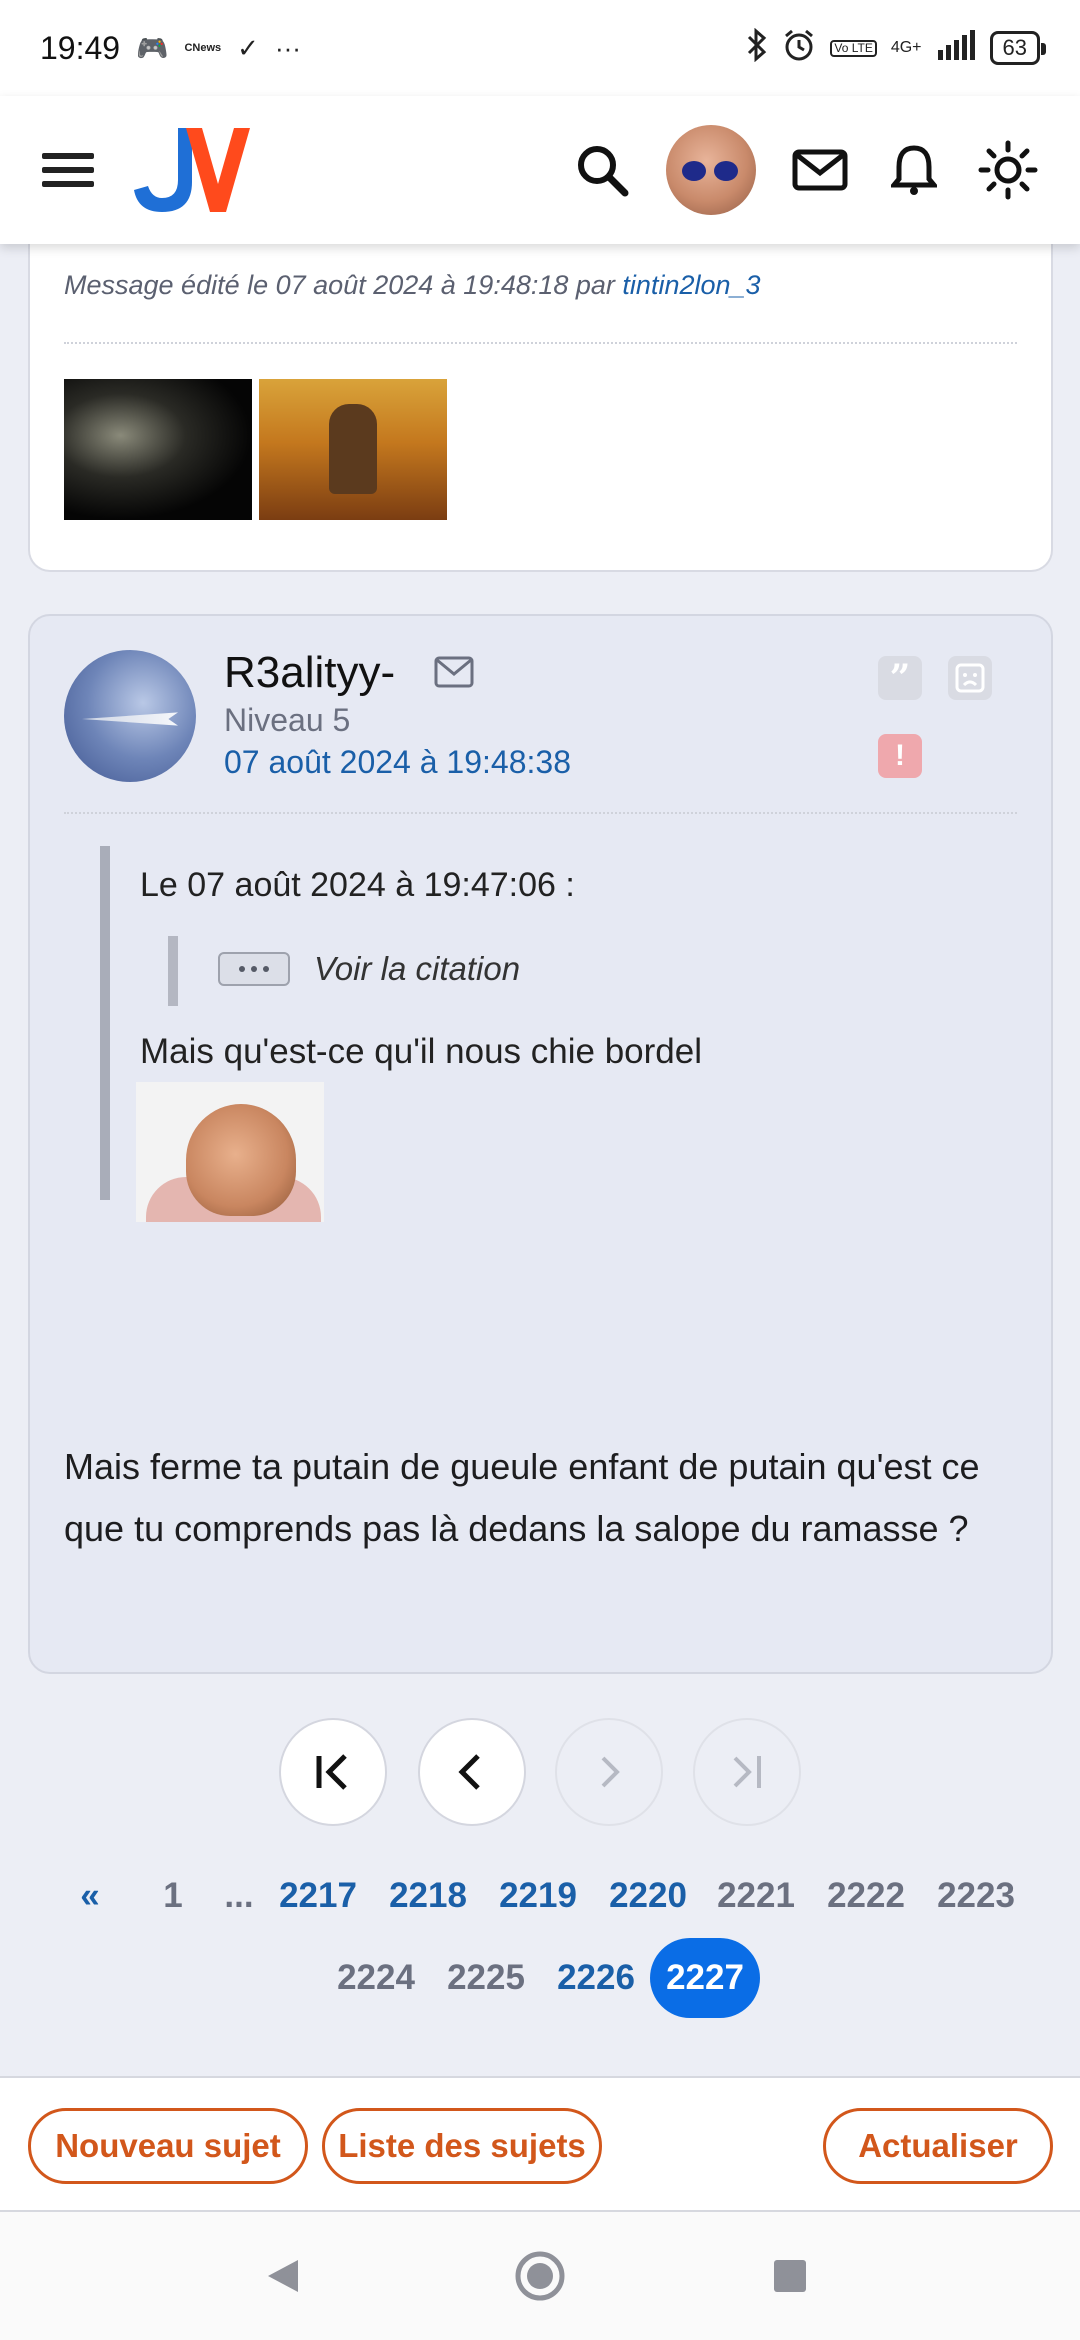  Describe the element at coordinates (454, 676) in the screenshot. I see `private-message-icon` at that location.